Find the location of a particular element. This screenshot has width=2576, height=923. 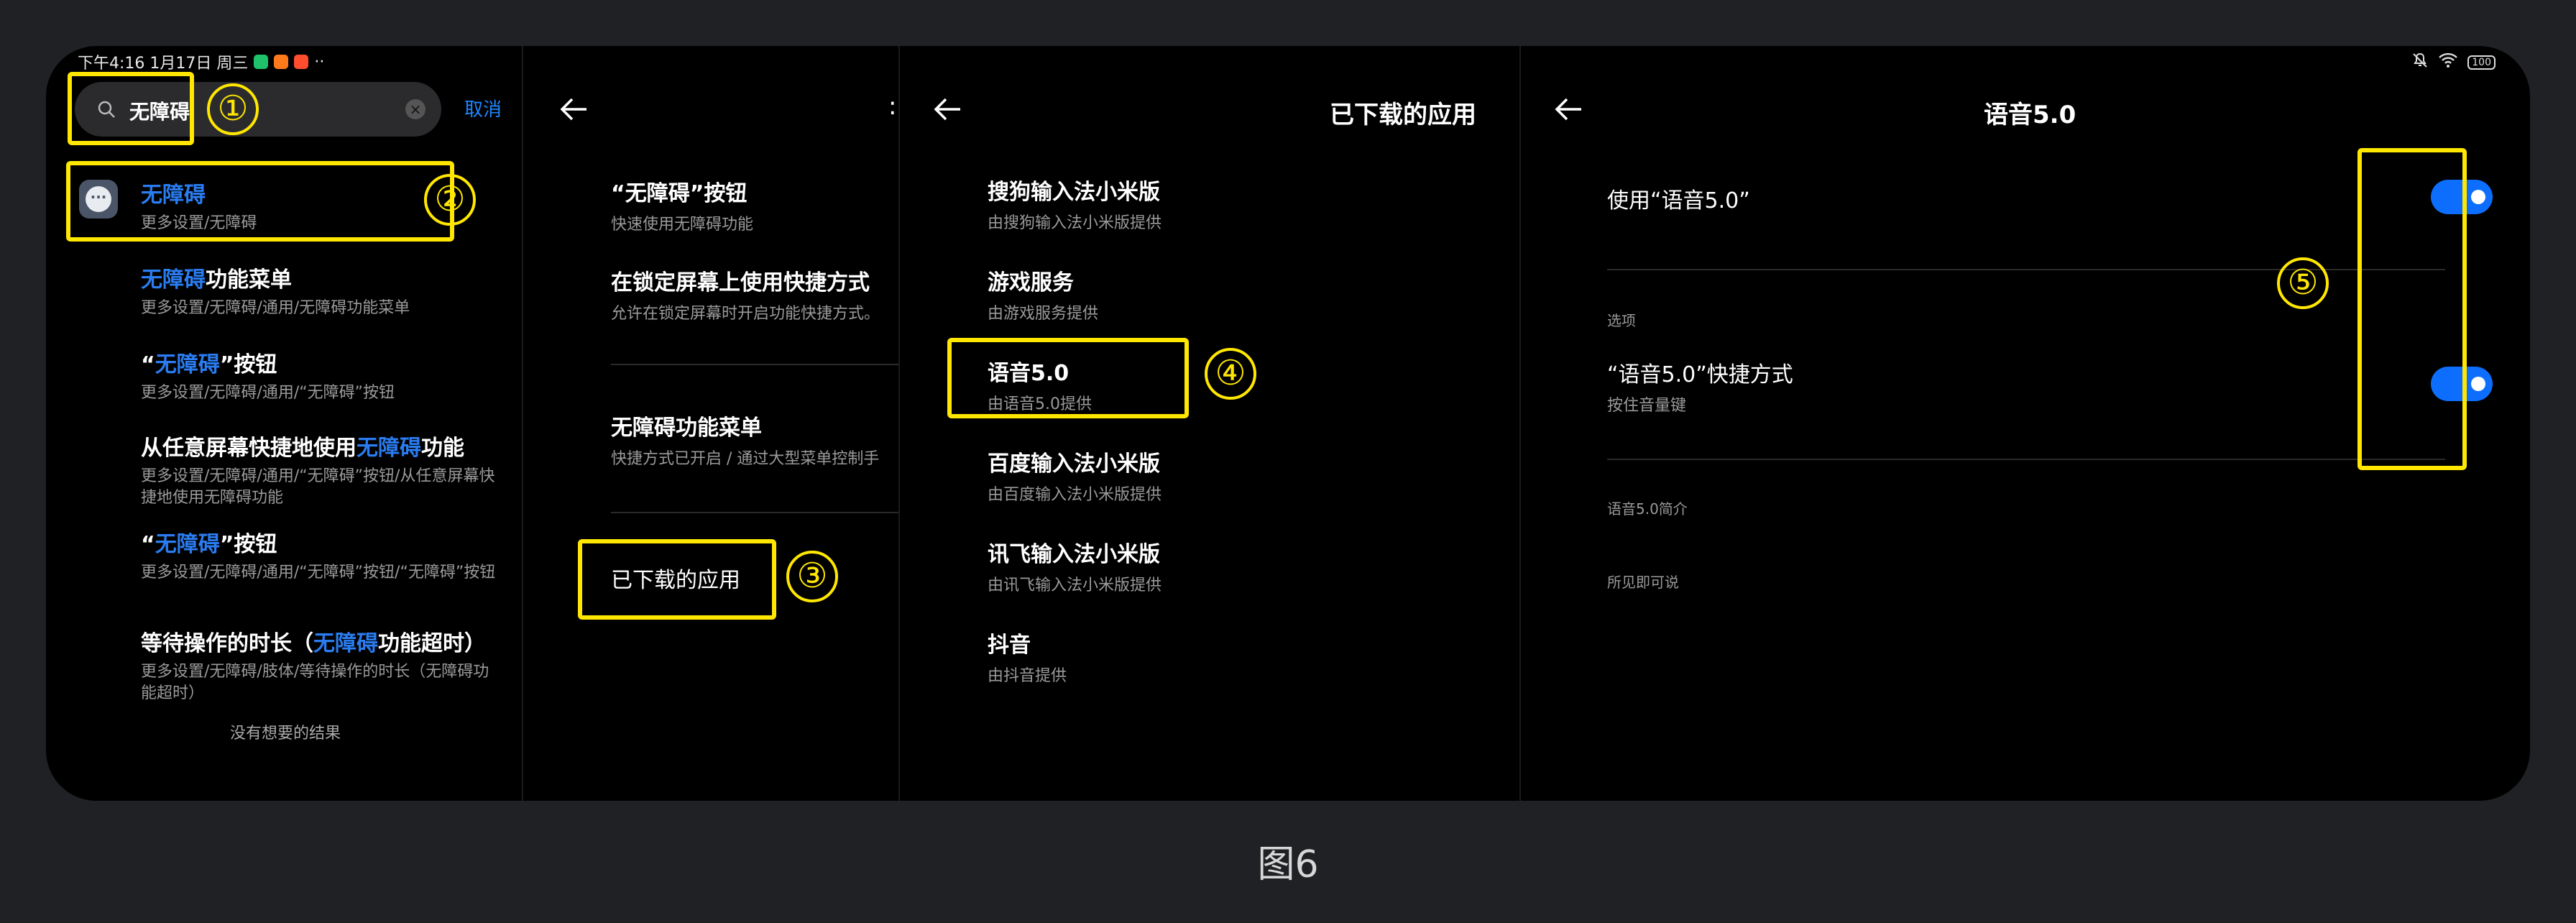

no-more-results: 没有想要的结果 is located at coordinates (285, 734).